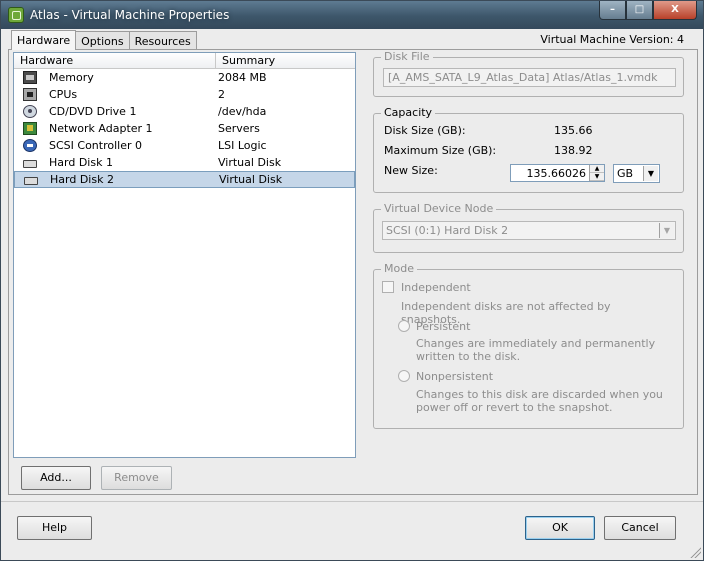 The height and width of the screenshot is (561, 704). I want to click on cancel-button: Cancel, so click(640, 528).